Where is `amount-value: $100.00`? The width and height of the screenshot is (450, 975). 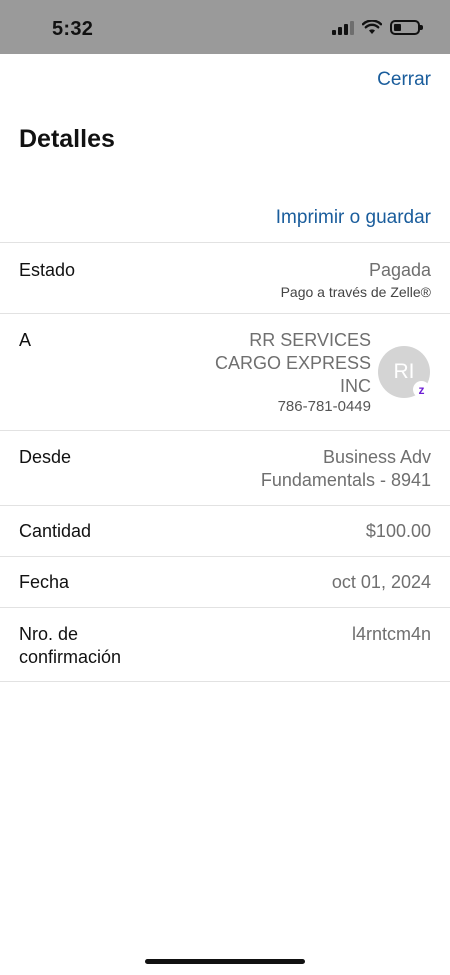 amount-value: $100.00 is located at coordinates (398, 531).